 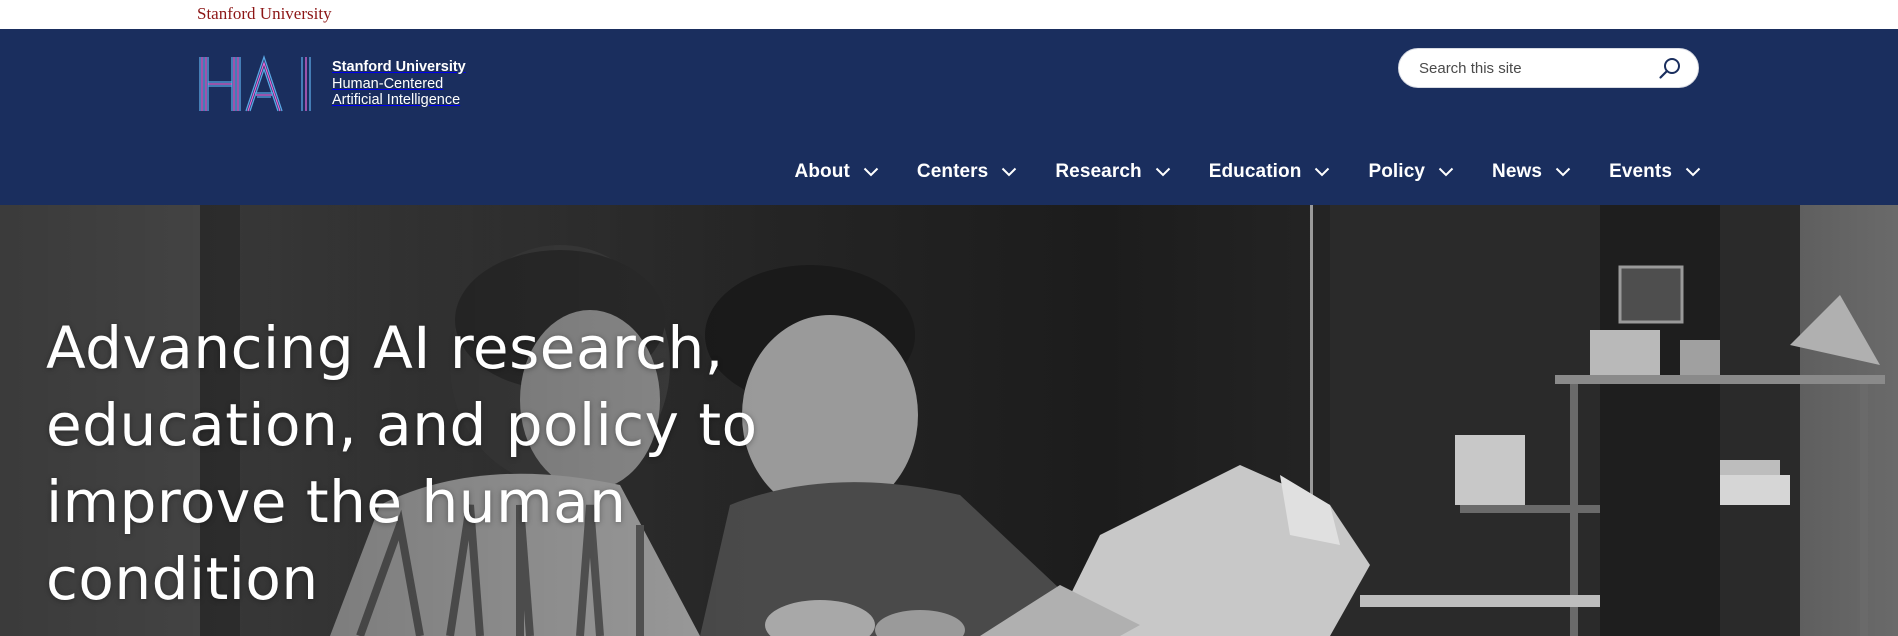 I want to click on logo-line-ai: Artificial Intelligence, so click(x=396, y=100).